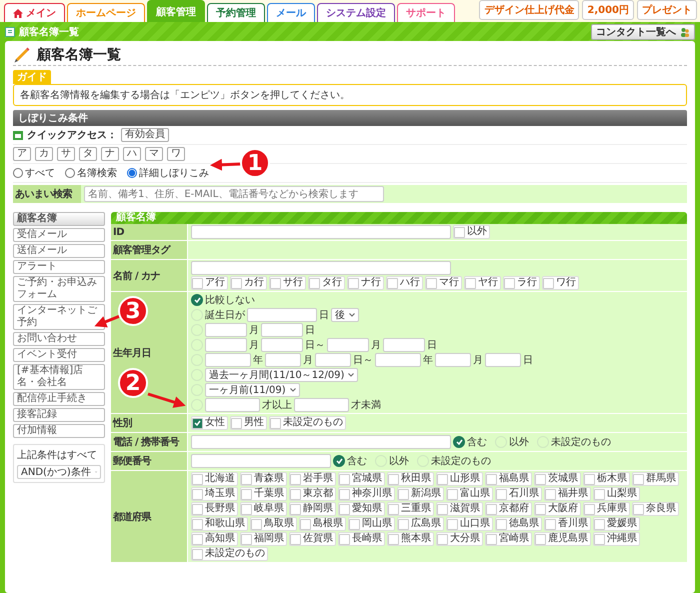 This screenshot has width=700, height=593. I want to click on kana-filter-button: カ, so click(44, 154).